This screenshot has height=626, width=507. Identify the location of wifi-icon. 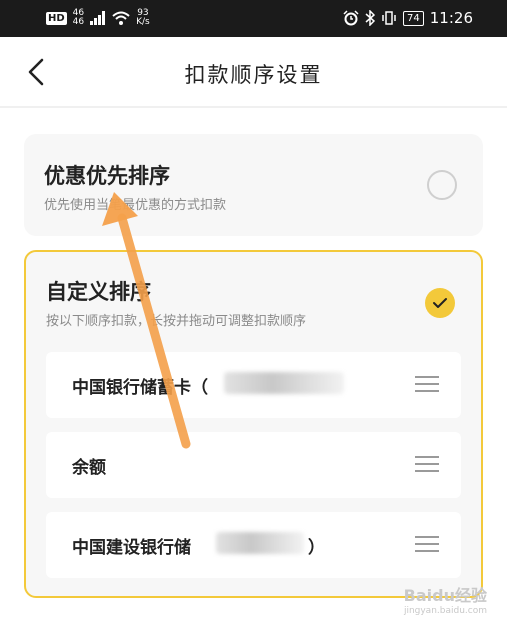
(121, 18).